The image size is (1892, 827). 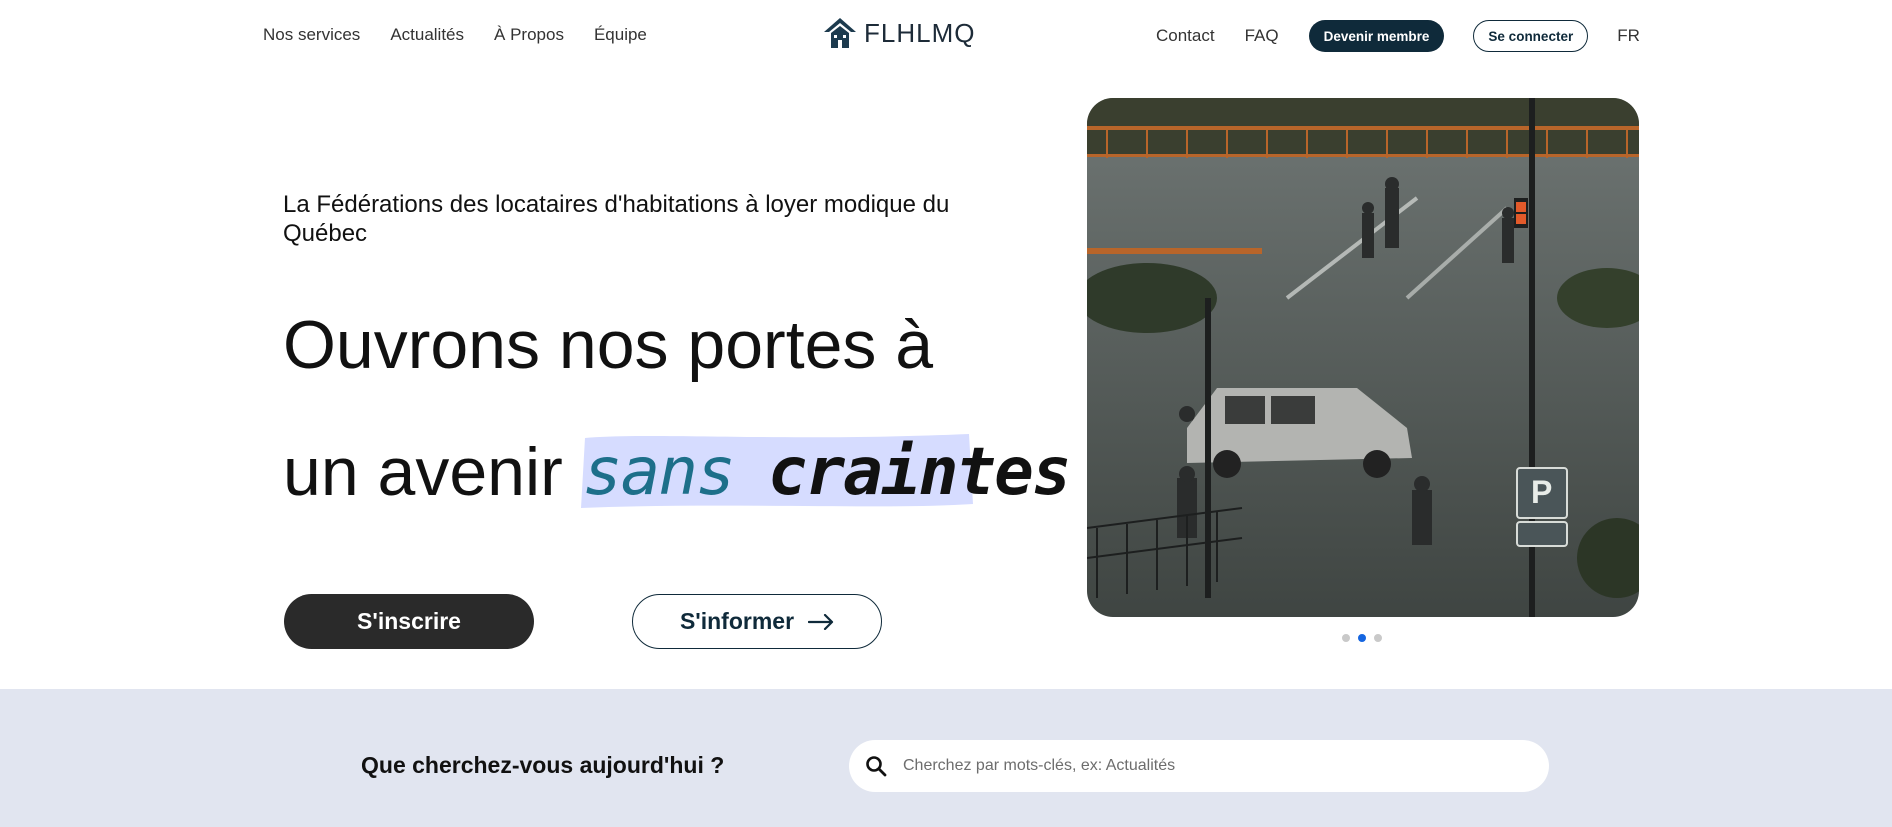 I want to click on search-input, so click(x=1203, y=766).